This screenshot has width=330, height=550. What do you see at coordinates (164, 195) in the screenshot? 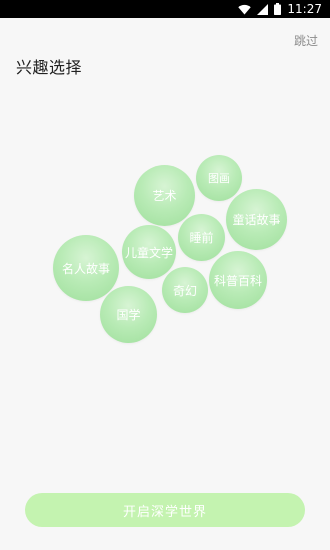
I see `interest-bubble-art: 艺术` at bounding box center [164, 195].